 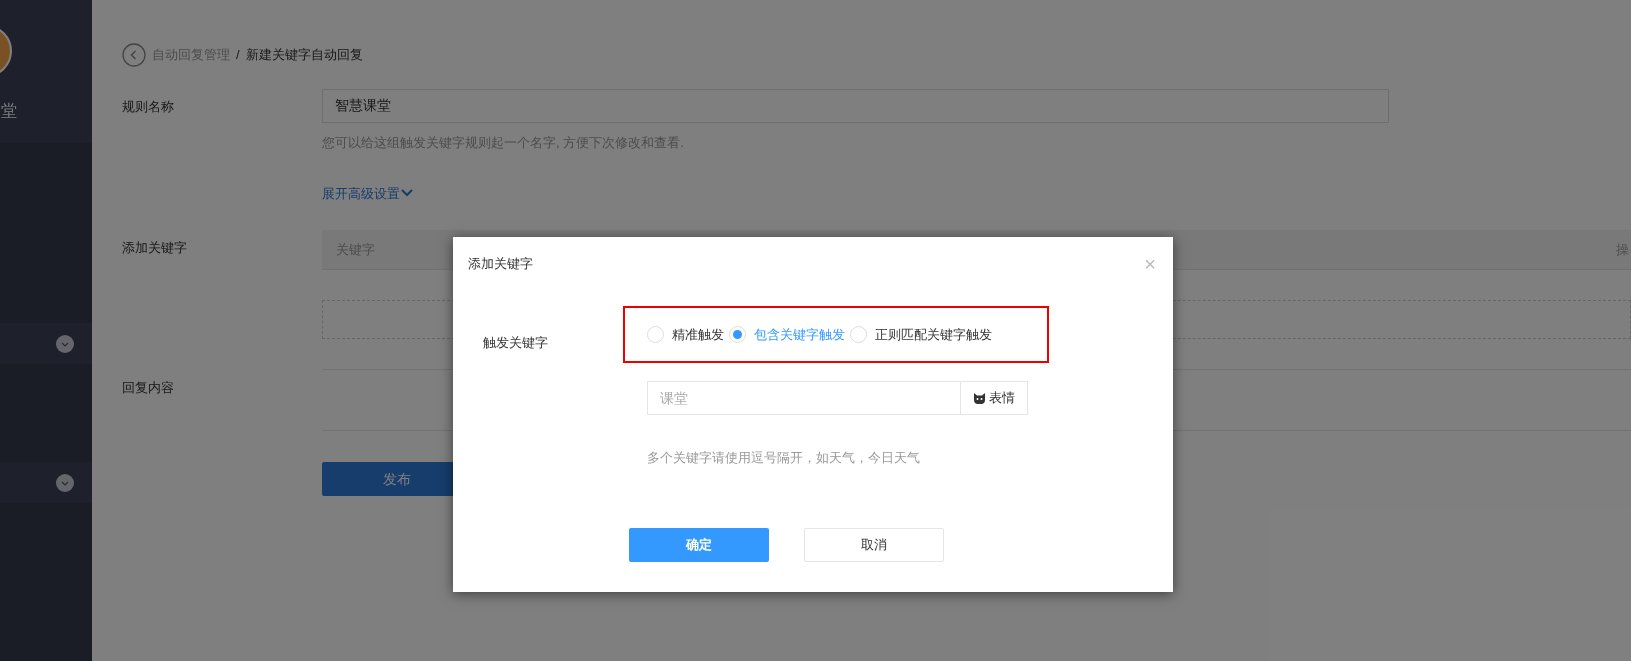 I want to click on user-name: 堂, so click(x=9, y=111).